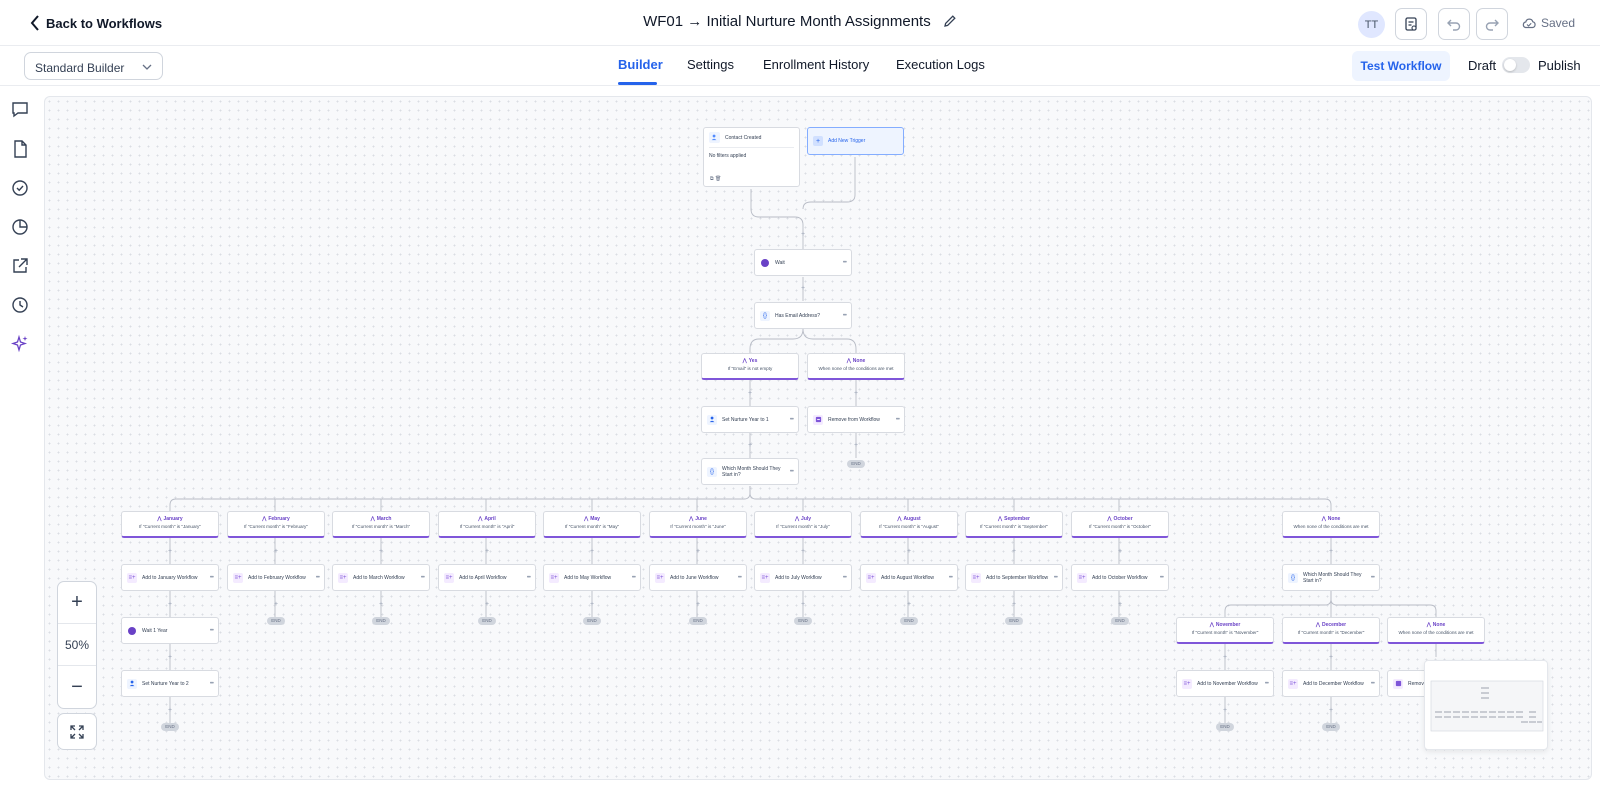 This screenshot has width=1600, height=786. Describe the element at coordinates (1120, 577) in the screenshot. I see `action-add-october: ≡+ Add to October Workflow •••` at that location.